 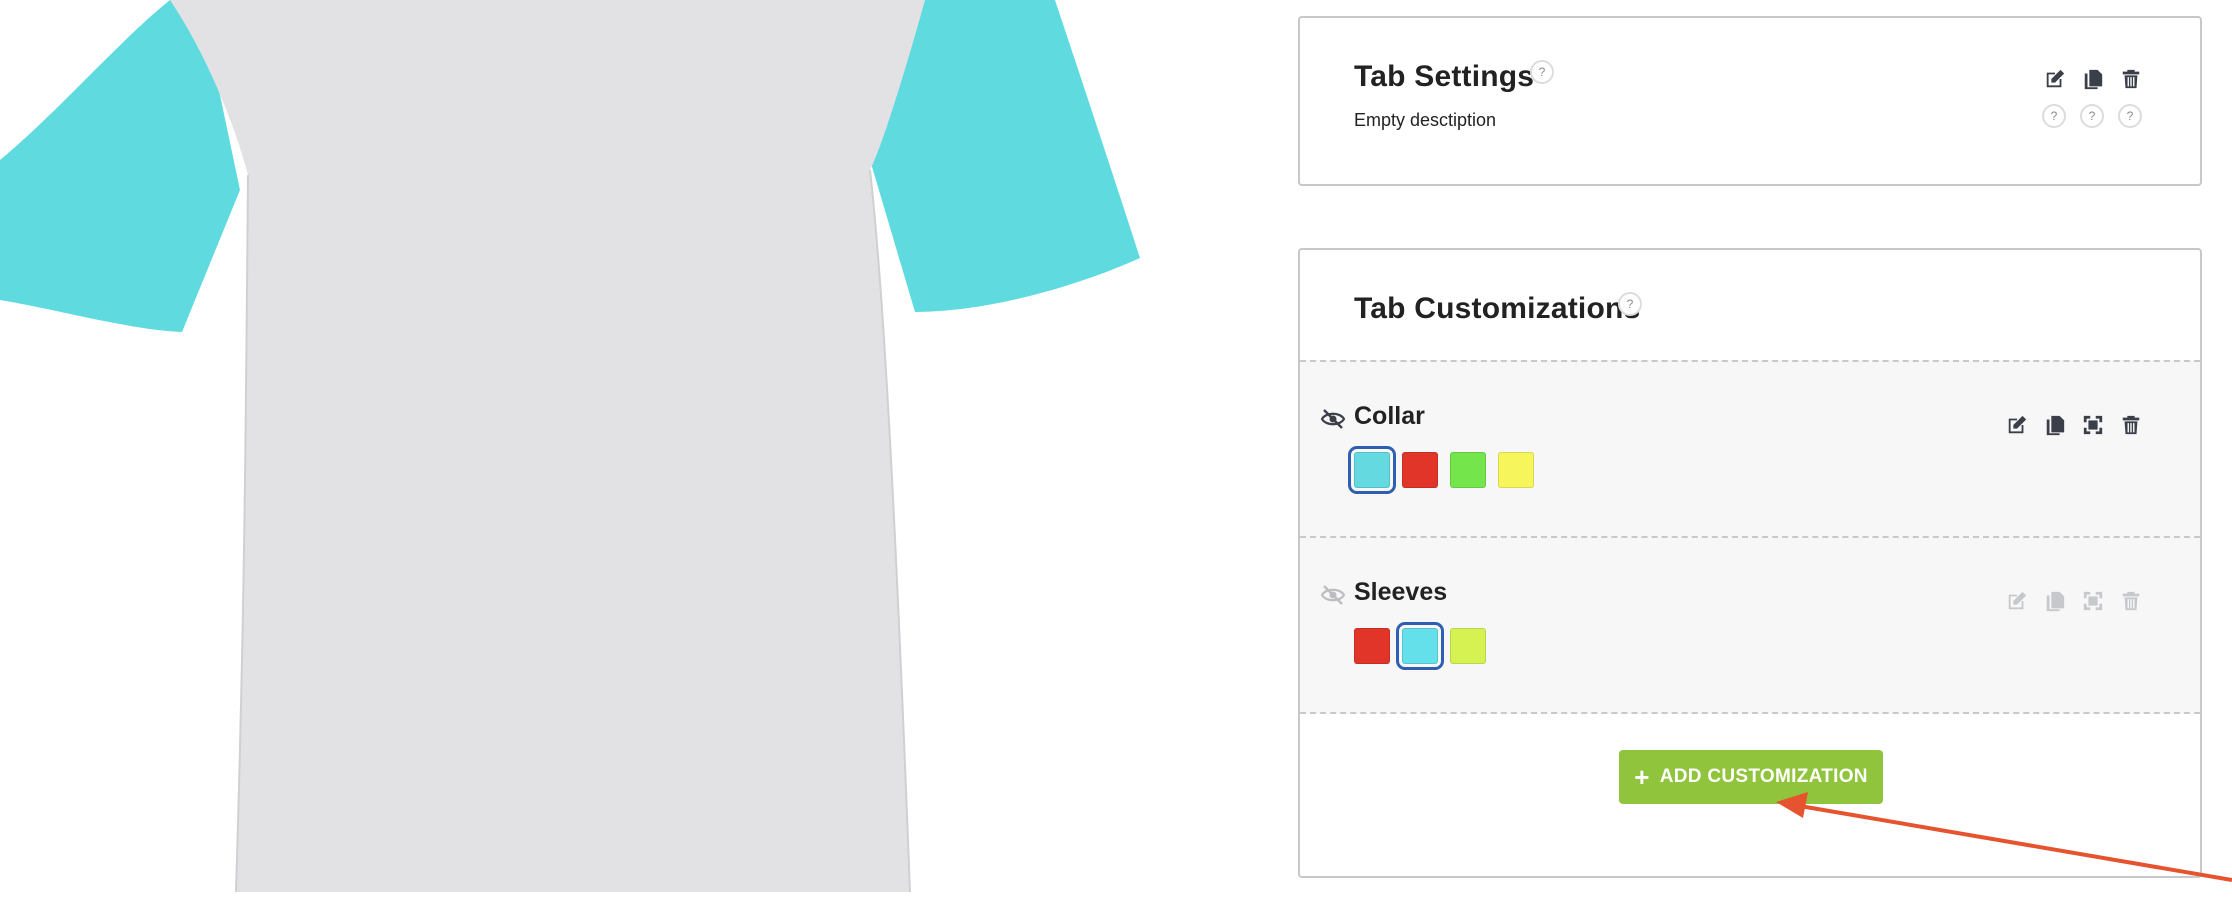 I want to click on tab-settings-panel: Tab Settings ? Empty desctiption ? ? ?, so click(x=1750, y=101).